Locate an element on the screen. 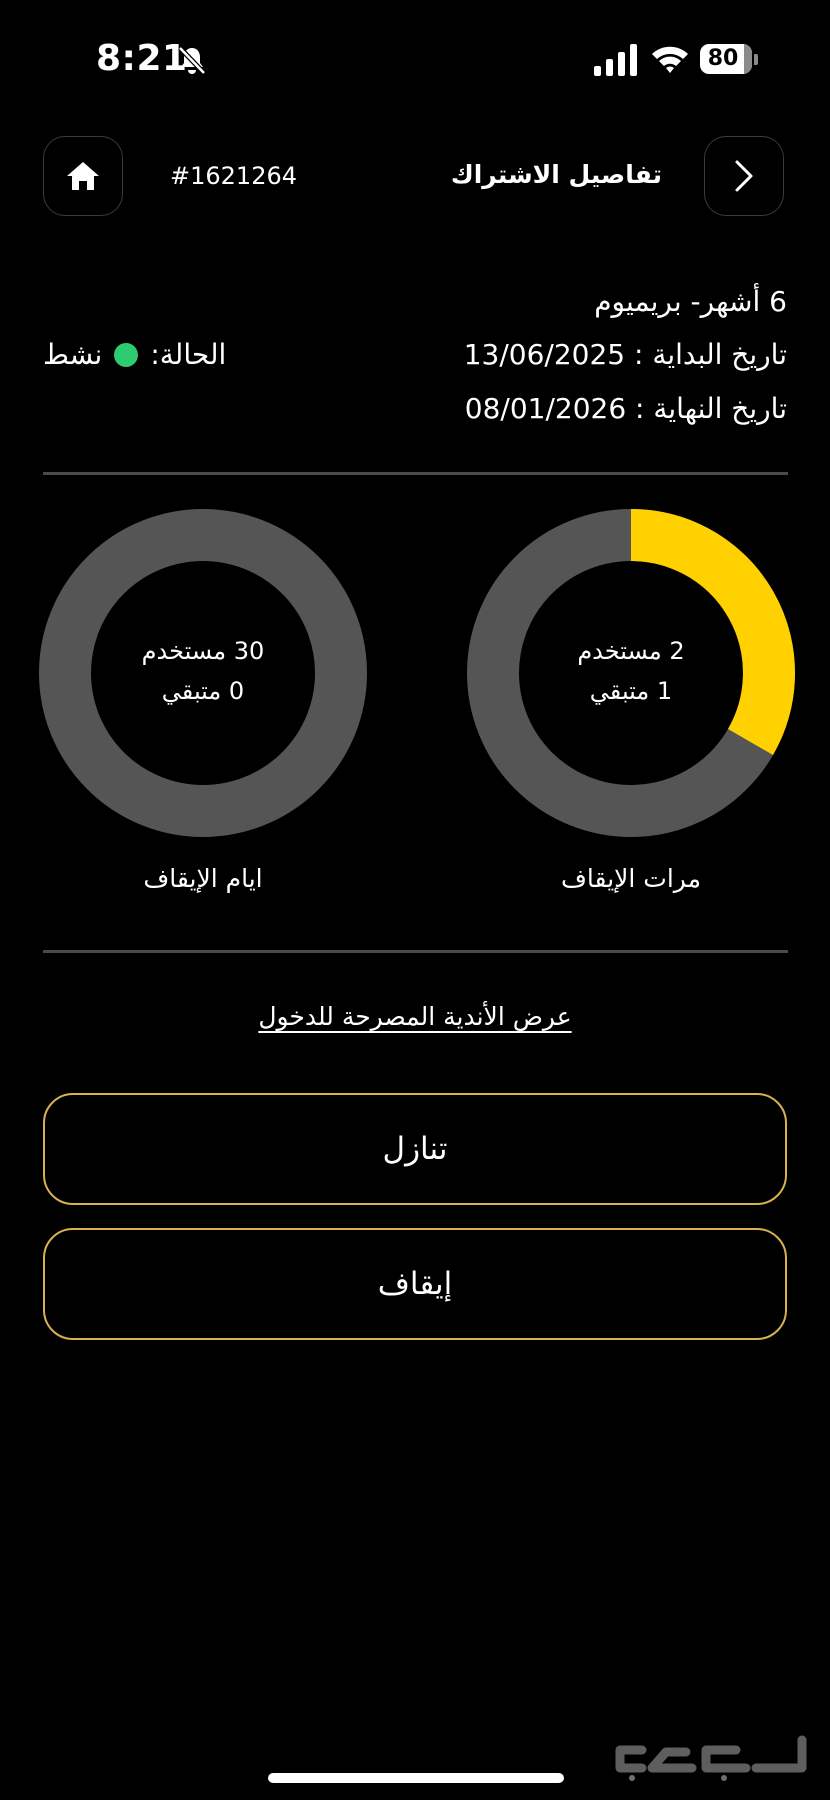 This screenshot has height=1800, width=830. battery-indicator: 80 is located at coordinates (729, 60).